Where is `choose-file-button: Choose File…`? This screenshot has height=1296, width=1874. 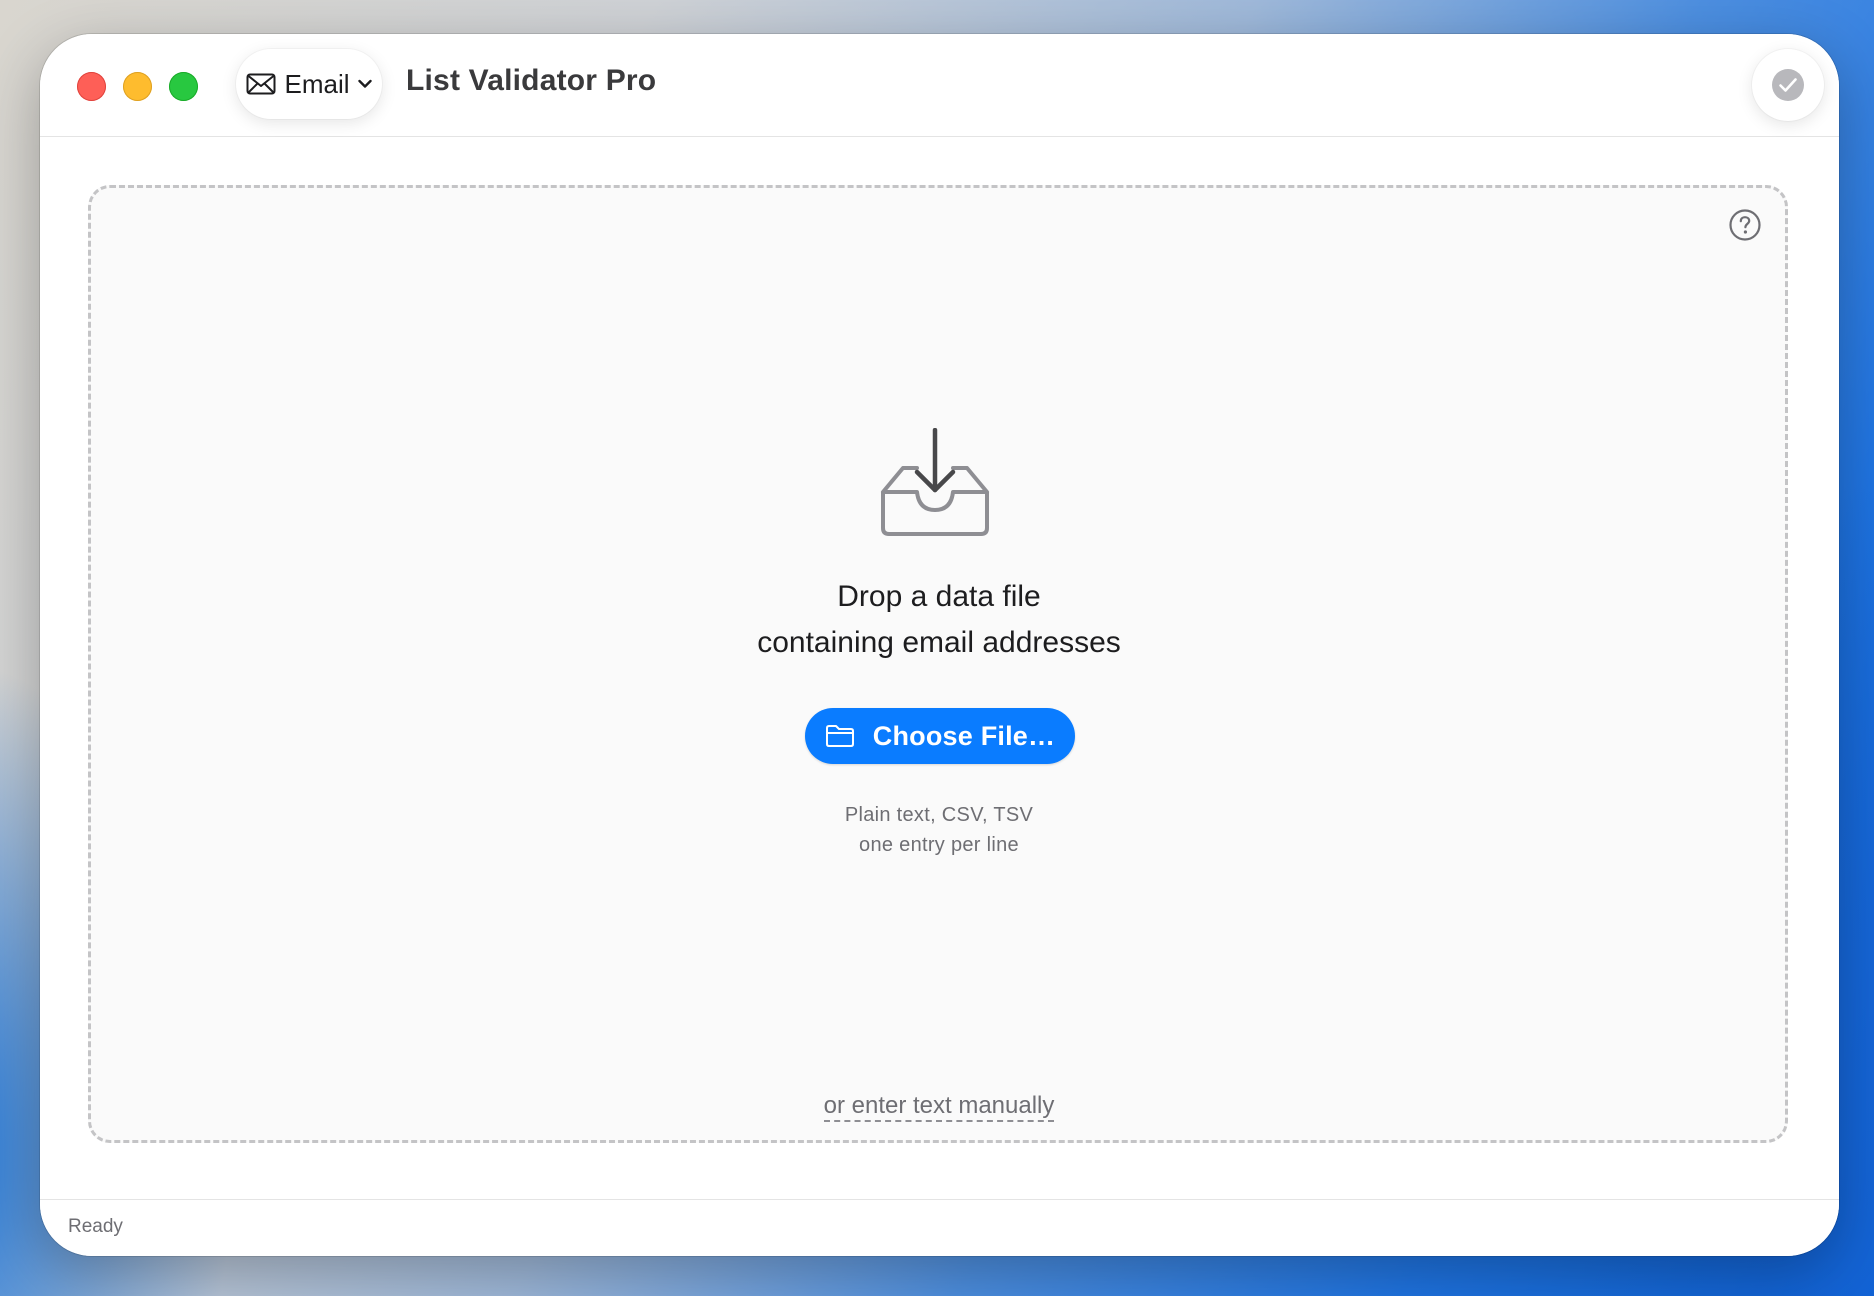 choose-file-button: Choose File… is located at coordinates (940, 736).